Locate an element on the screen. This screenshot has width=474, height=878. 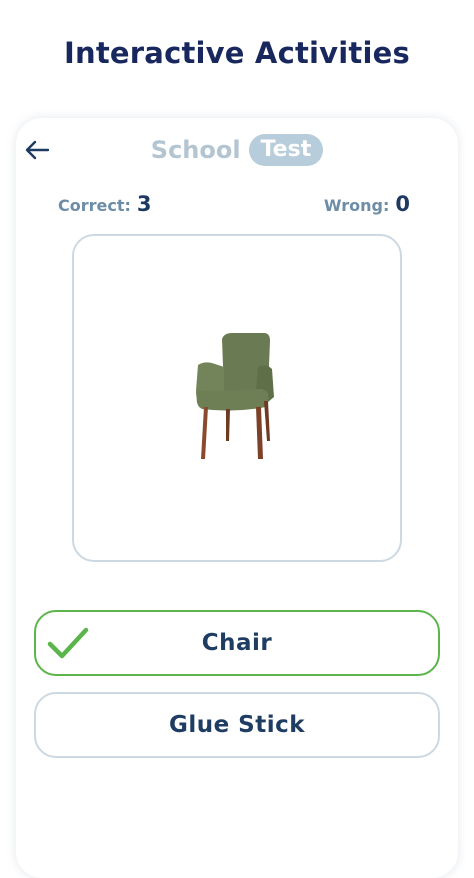
chair-image is located at coordinates (235, 396).